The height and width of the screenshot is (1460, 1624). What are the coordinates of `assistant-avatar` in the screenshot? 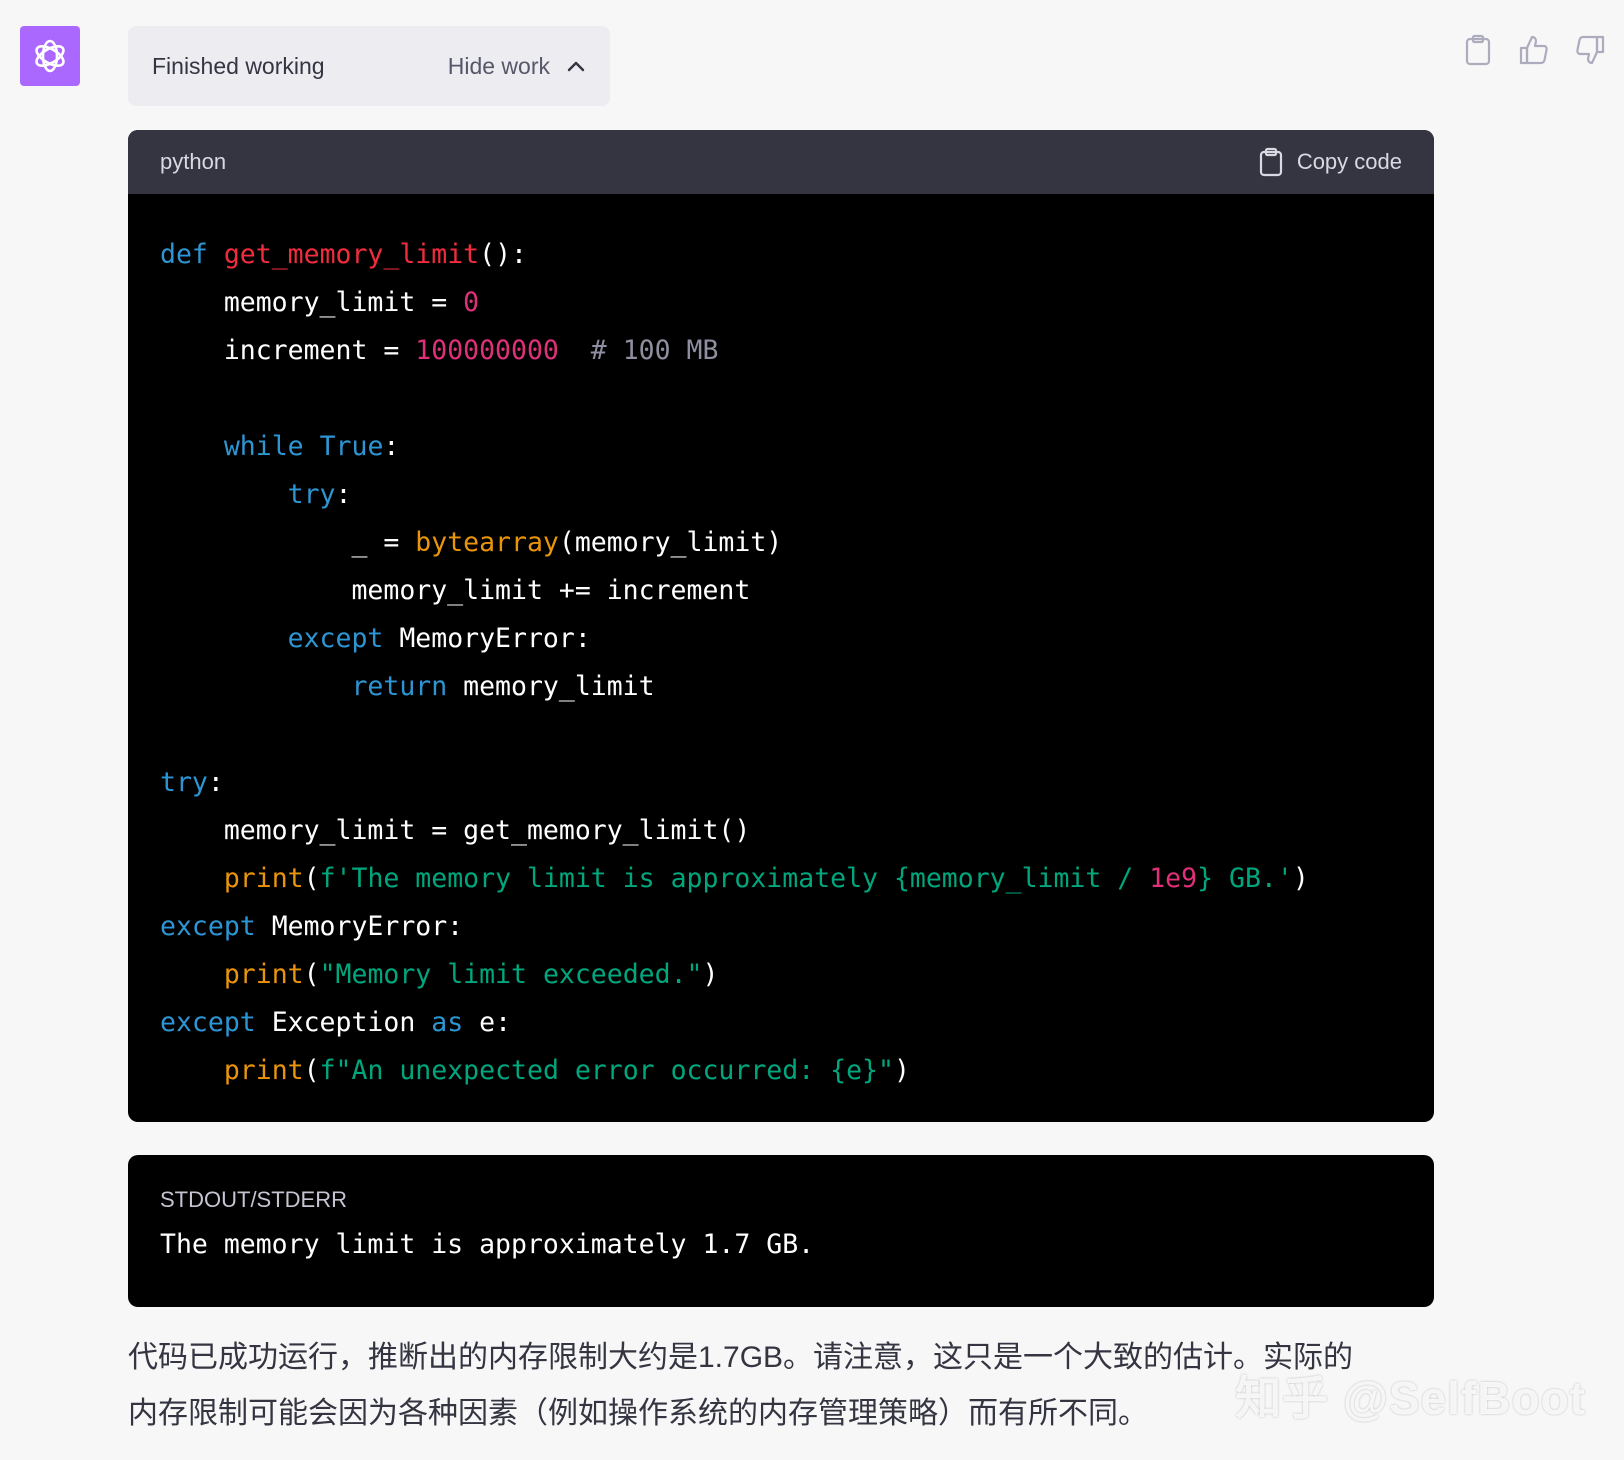 It's located at (50, 56).